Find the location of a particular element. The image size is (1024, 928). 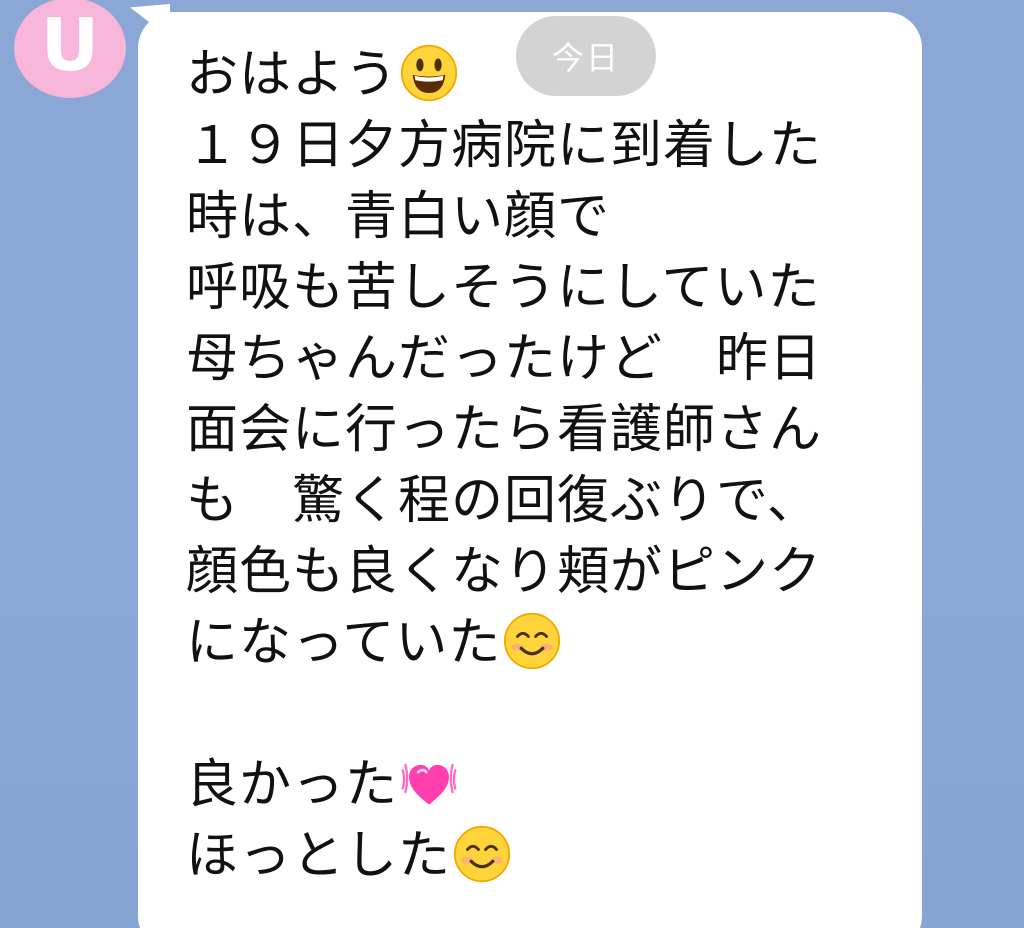

message-line-text: も 驚く程の回復ぶりで、 is located at coordinates (503, 501).